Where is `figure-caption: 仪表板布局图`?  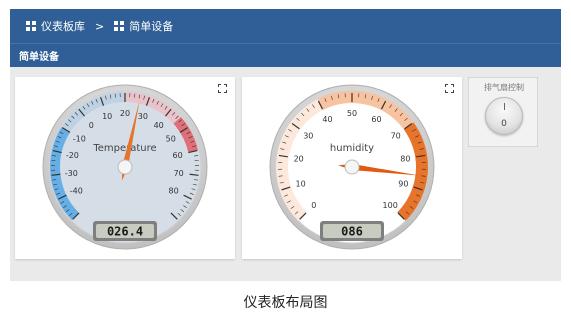
figure-caption: 仪表板布局图 is located at coordinates (285, 303).